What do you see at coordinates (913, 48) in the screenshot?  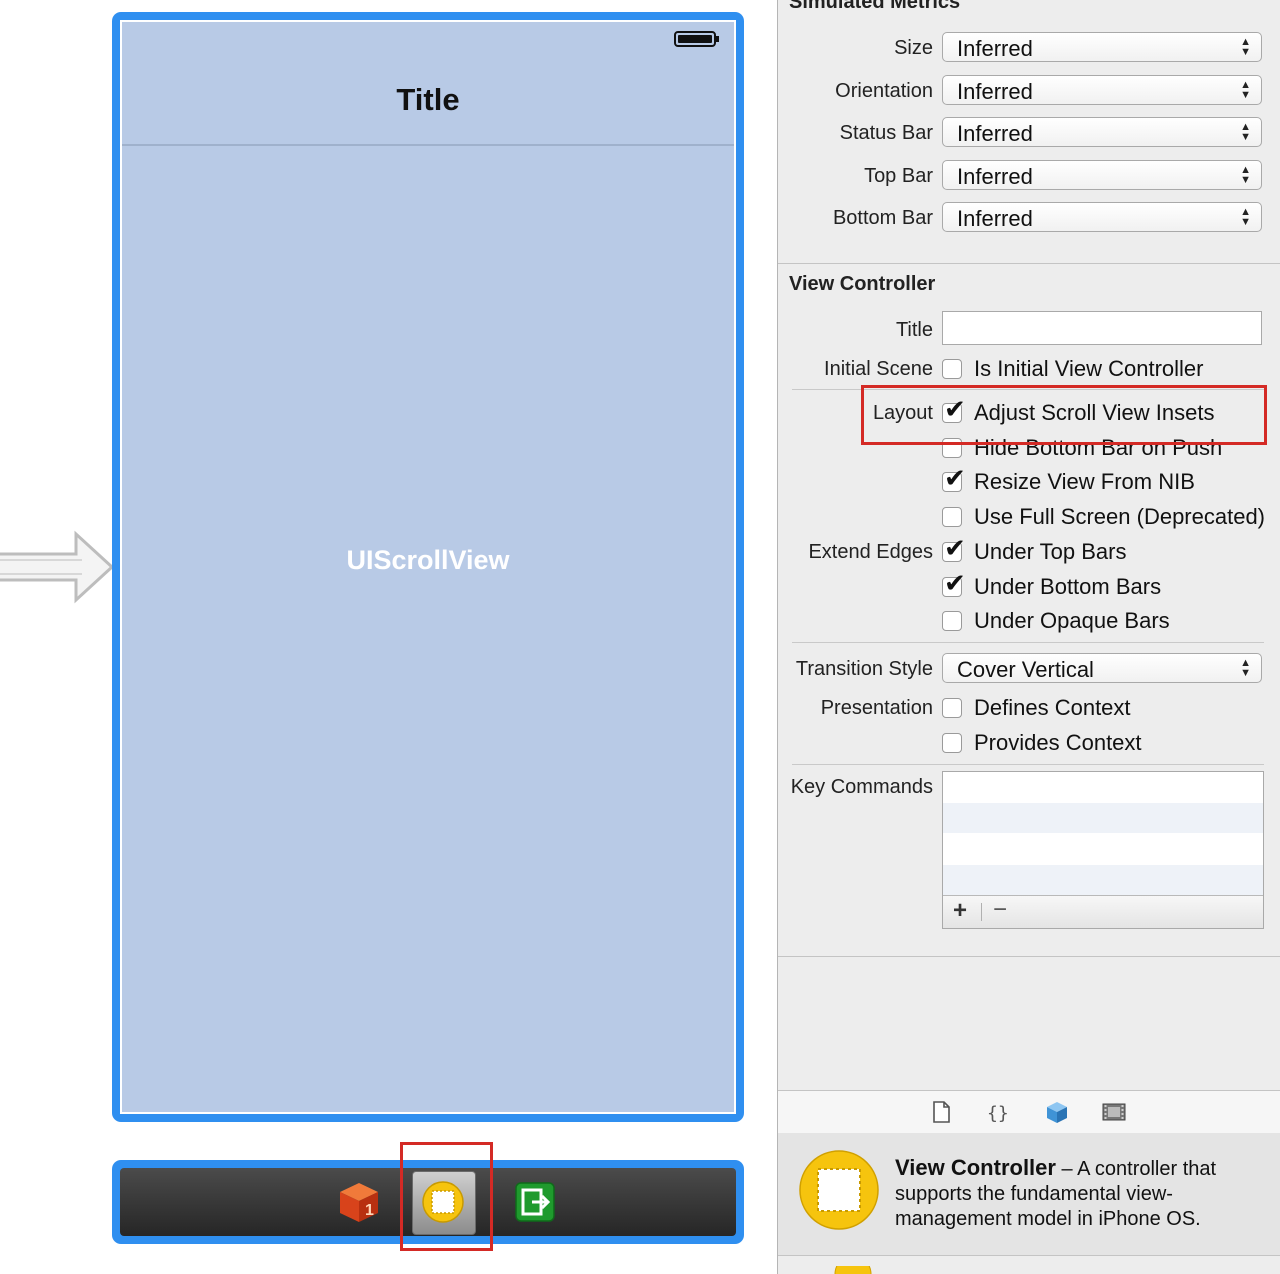 I see `size-label: Size` at bounding box center [913, 48].